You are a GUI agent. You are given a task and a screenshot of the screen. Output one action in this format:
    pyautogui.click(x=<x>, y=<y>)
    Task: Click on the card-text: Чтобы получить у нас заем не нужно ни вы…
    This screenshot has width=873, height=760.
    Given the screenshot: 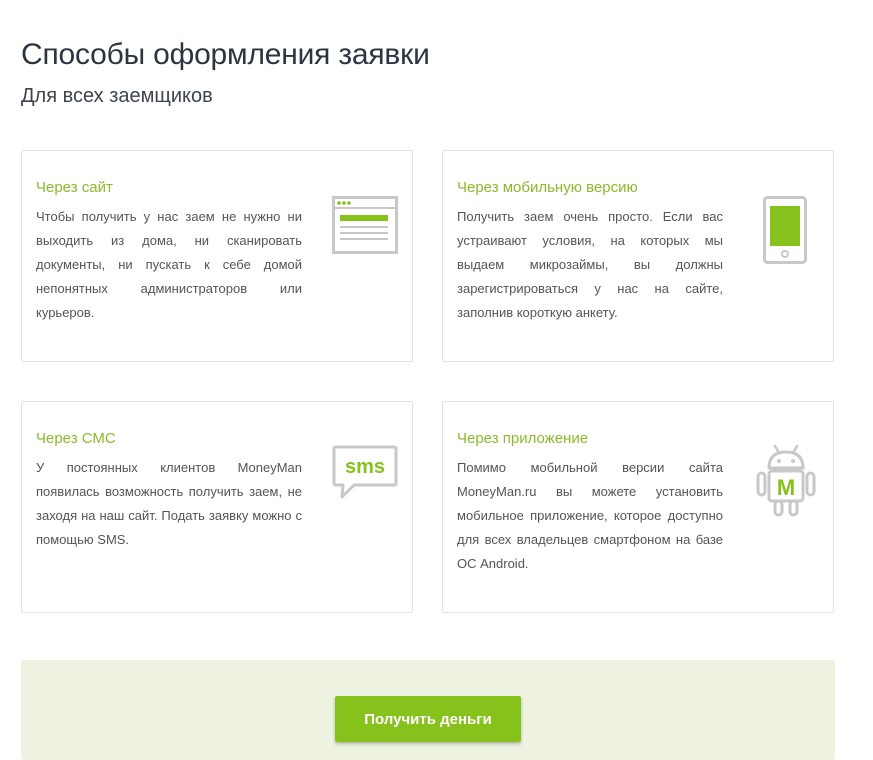 What is the action you would take?
    pyautogui.click(x=169, y=264)
    